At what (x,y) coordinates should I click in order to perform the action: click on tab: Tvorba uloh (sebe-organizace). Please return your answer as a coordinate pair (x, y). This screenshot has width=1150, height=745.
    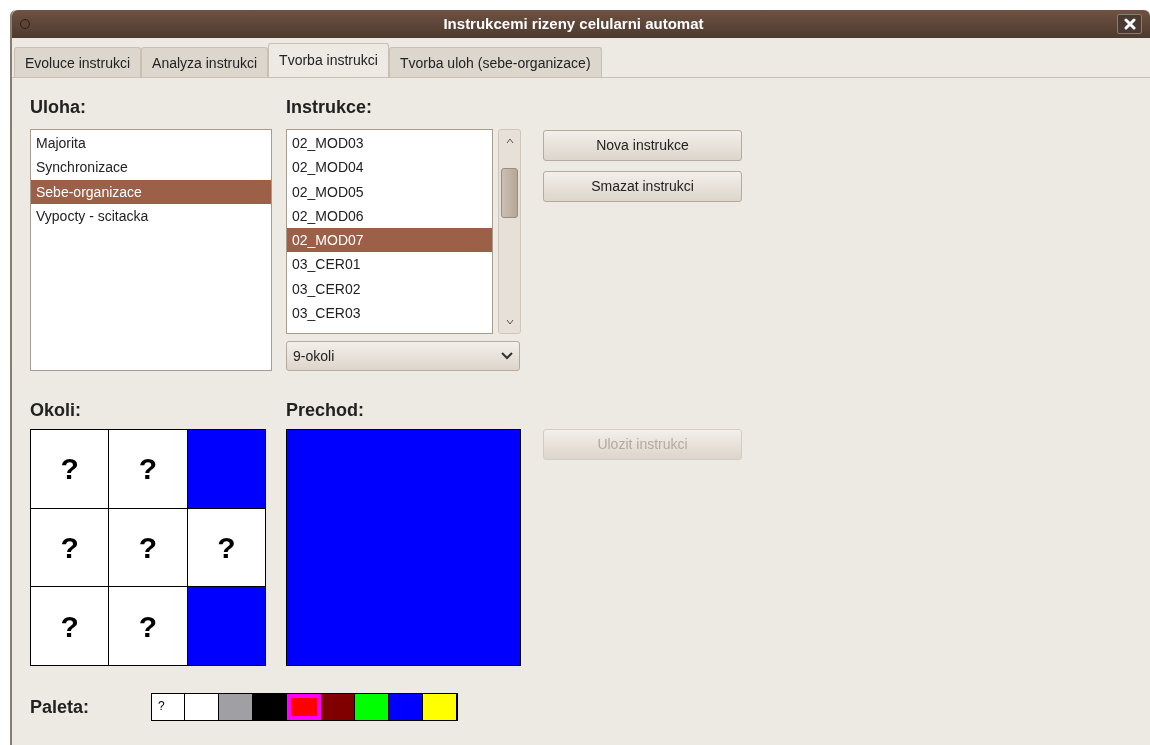
    Looking at the image, I should click on (495, 62).